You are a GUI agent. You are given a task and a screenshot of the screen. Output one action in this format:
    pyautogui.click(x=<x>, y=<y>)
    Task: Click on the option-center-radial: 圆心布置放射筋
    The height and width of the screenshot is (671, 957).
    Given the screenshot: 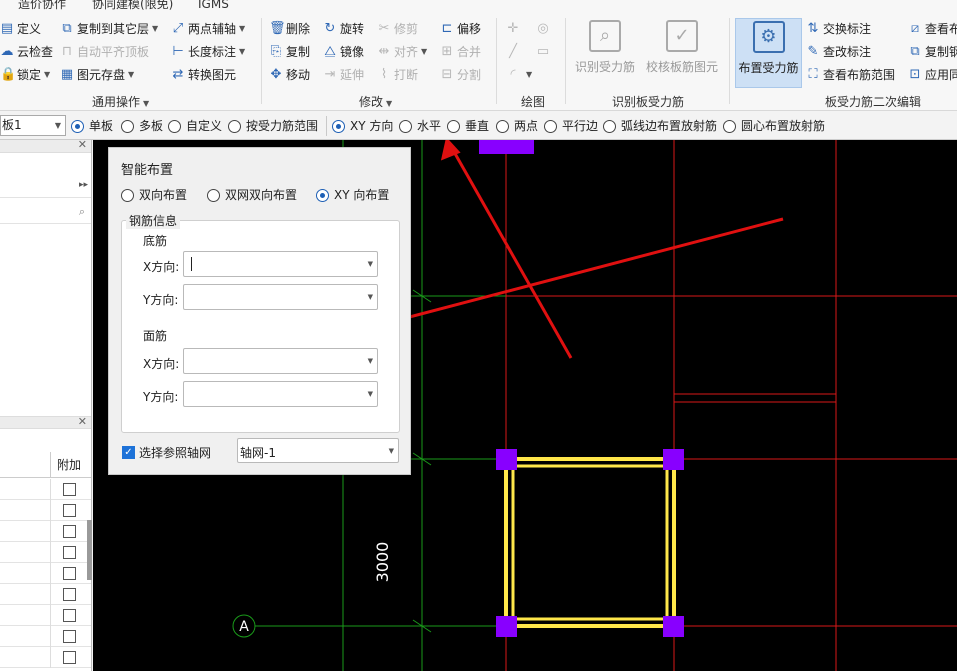 What is the action you would take?
    pyautogui.click(x=774, y=126)
    